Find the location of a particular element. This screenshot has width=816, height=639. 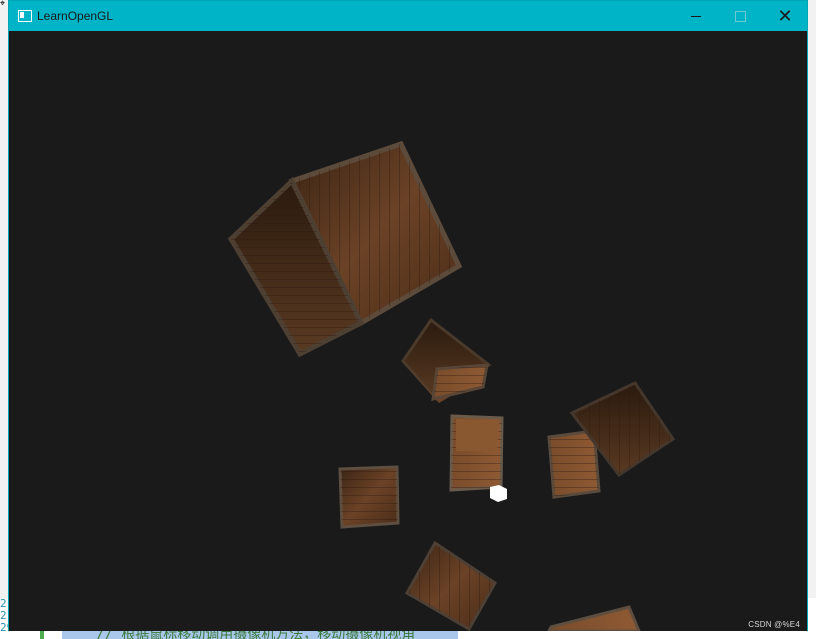

mouse-cursor-icon: ⌖ is located at coordinates (3, 4).